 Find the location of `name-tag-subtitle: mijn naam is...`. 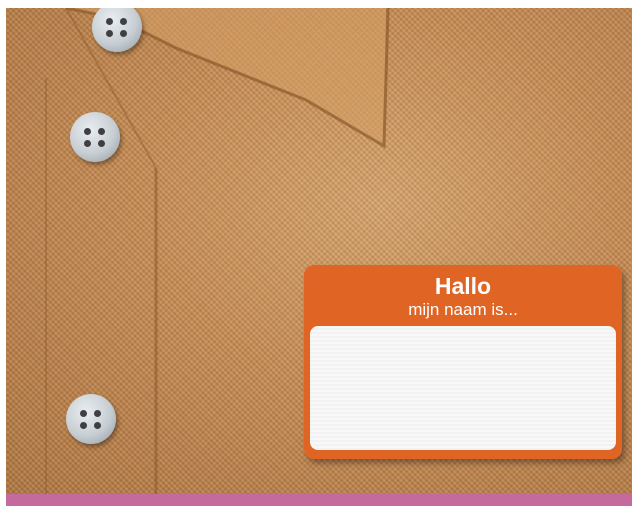

name-tag-subtitle: mijn naam is... is located at coordinates (463, 309).